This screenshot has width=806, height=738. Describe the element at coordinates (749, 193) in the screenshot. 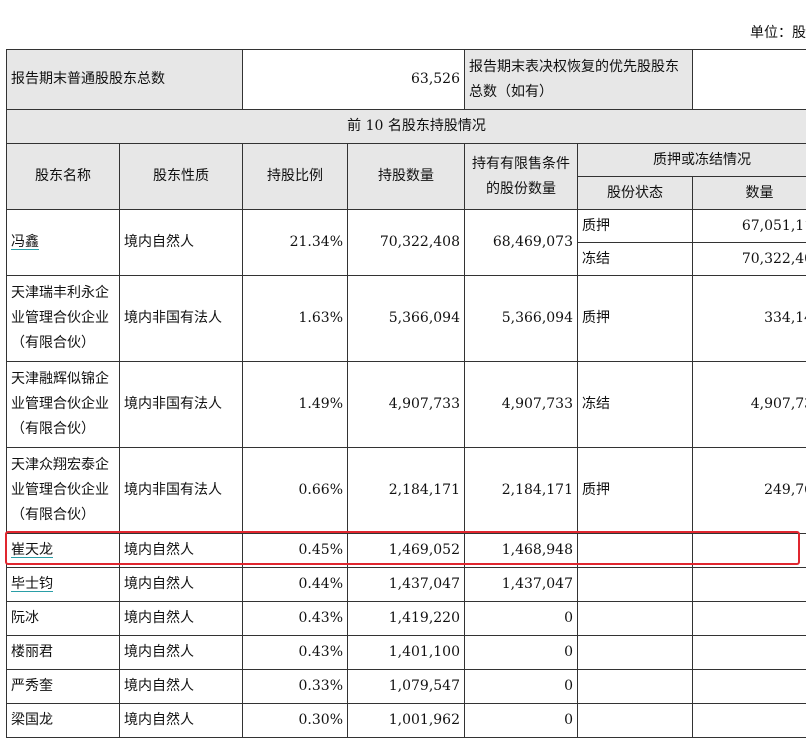

I see `header-amount: 数量` at that location.